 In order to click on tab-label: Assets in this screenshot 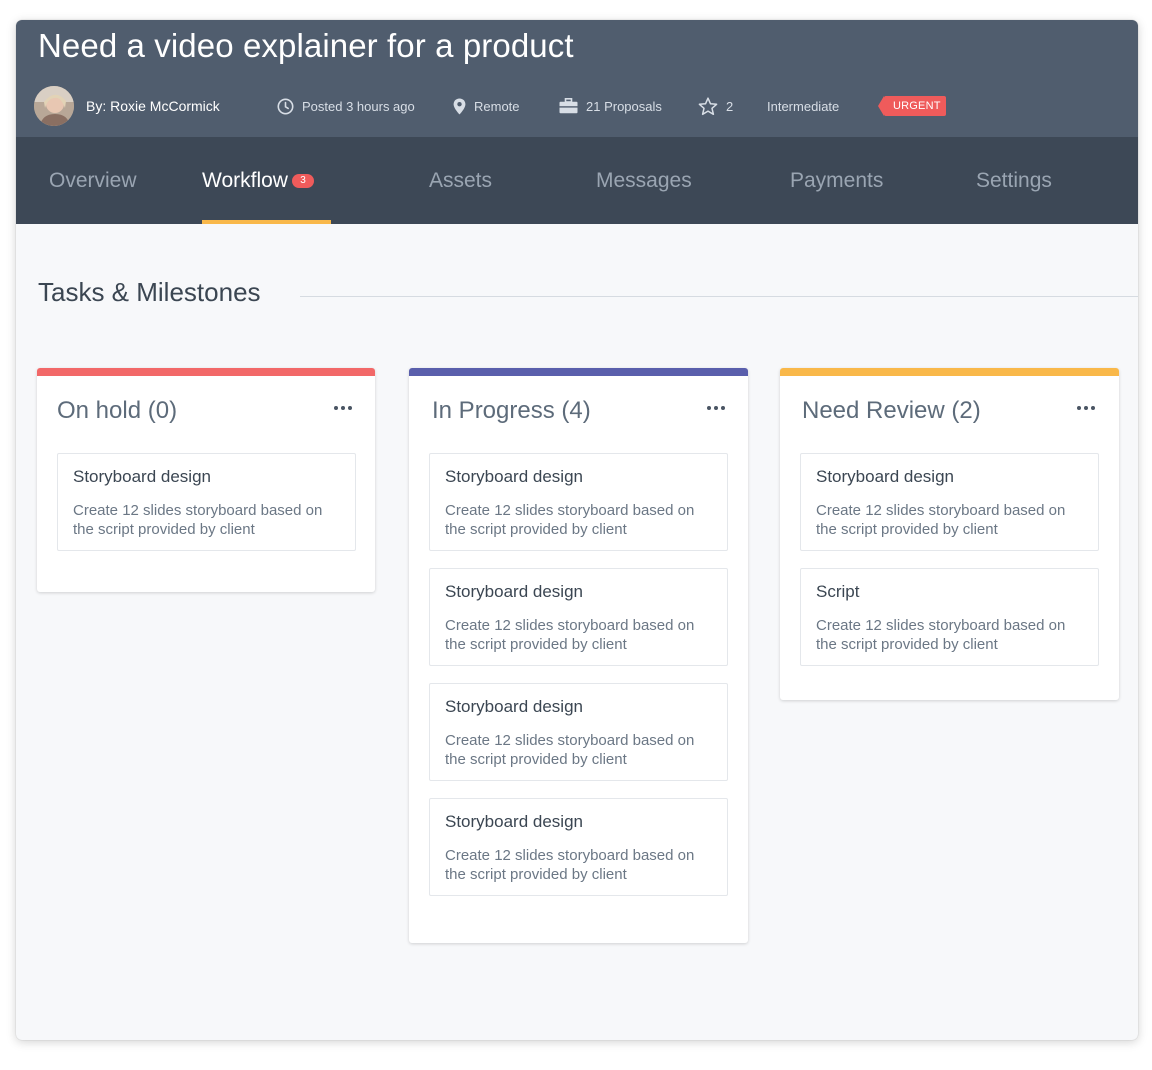, I will do `click(461, 180)`.